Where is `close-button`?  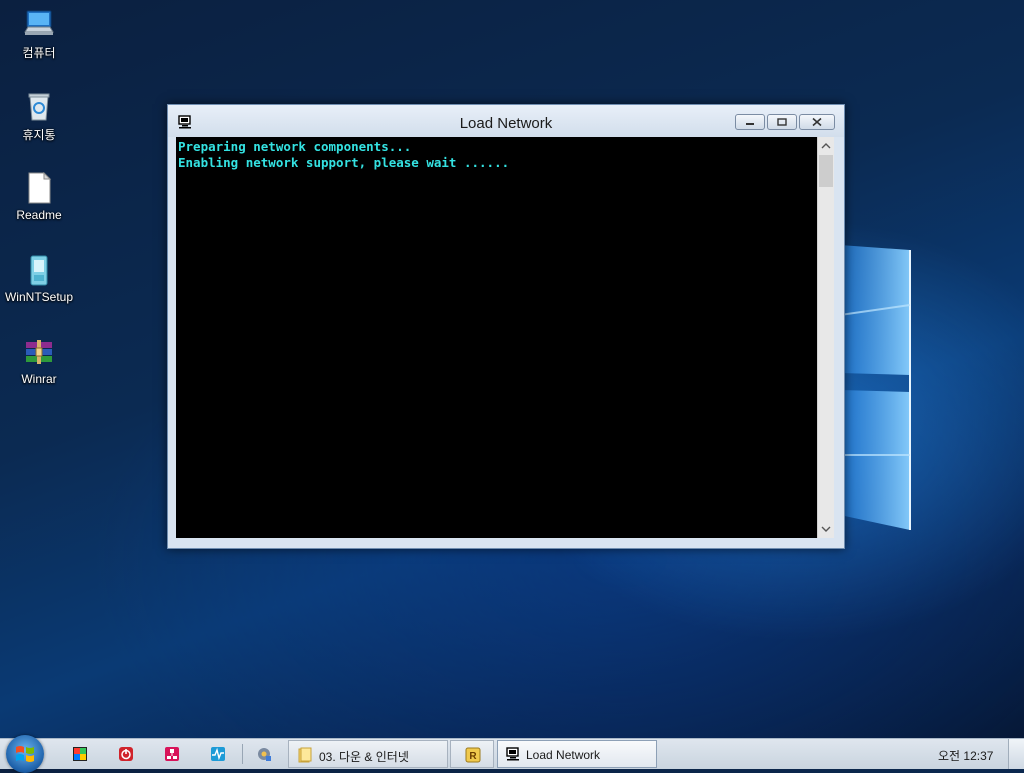 close-button is located at coordinates (817, 122).